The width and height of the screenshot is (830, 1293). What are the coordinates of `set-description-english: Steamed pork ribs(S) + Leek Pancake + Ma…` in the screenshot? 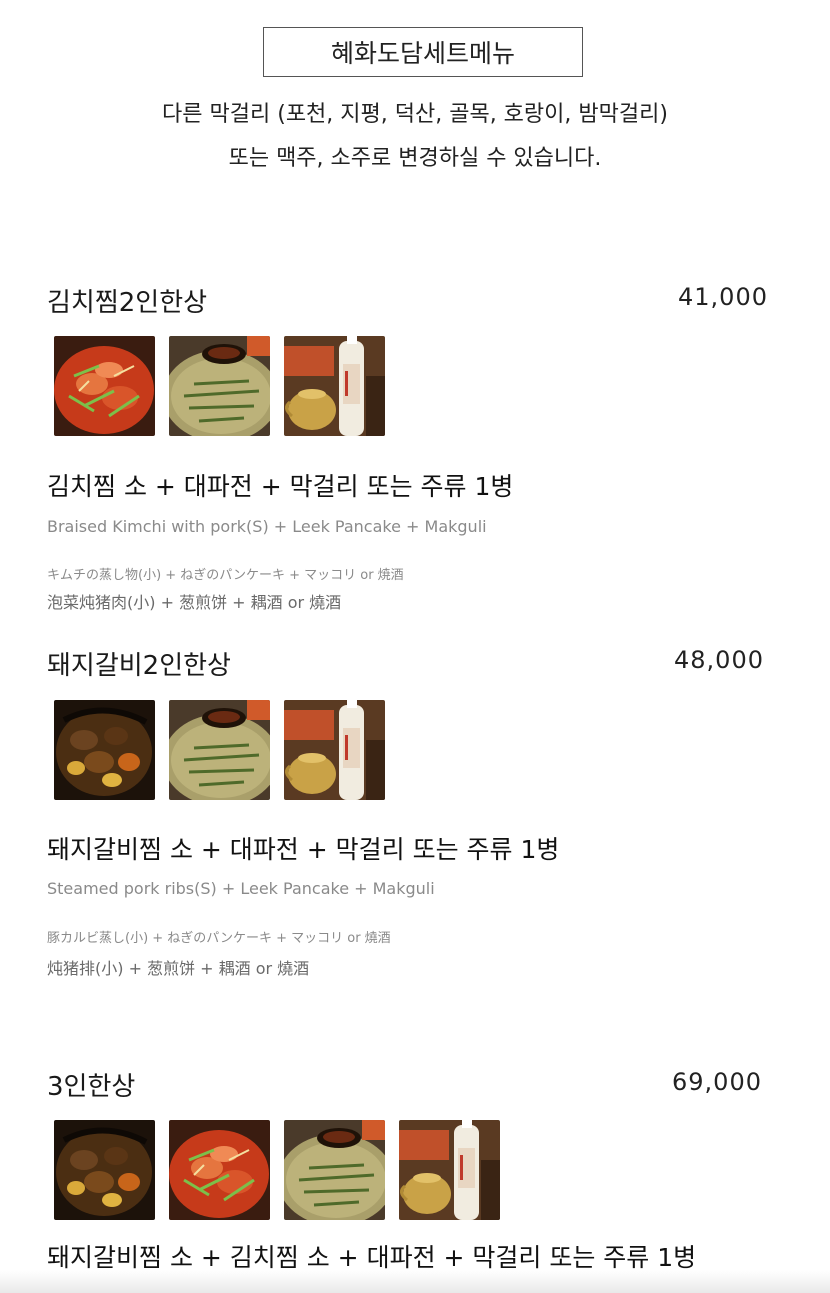 It's located at (241, 888).